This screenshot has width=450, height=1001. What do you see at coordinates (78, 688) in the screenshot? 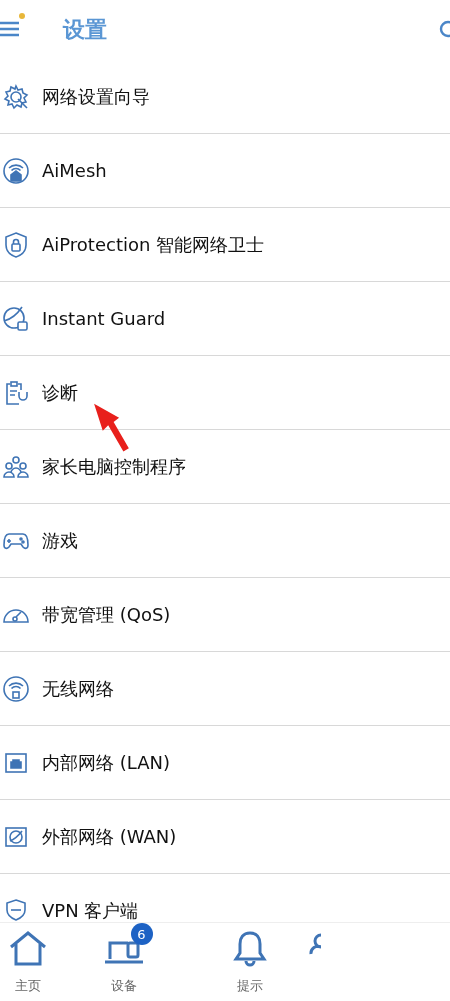
I see `item-label: 无线网络` at bounding box center [78, 688].